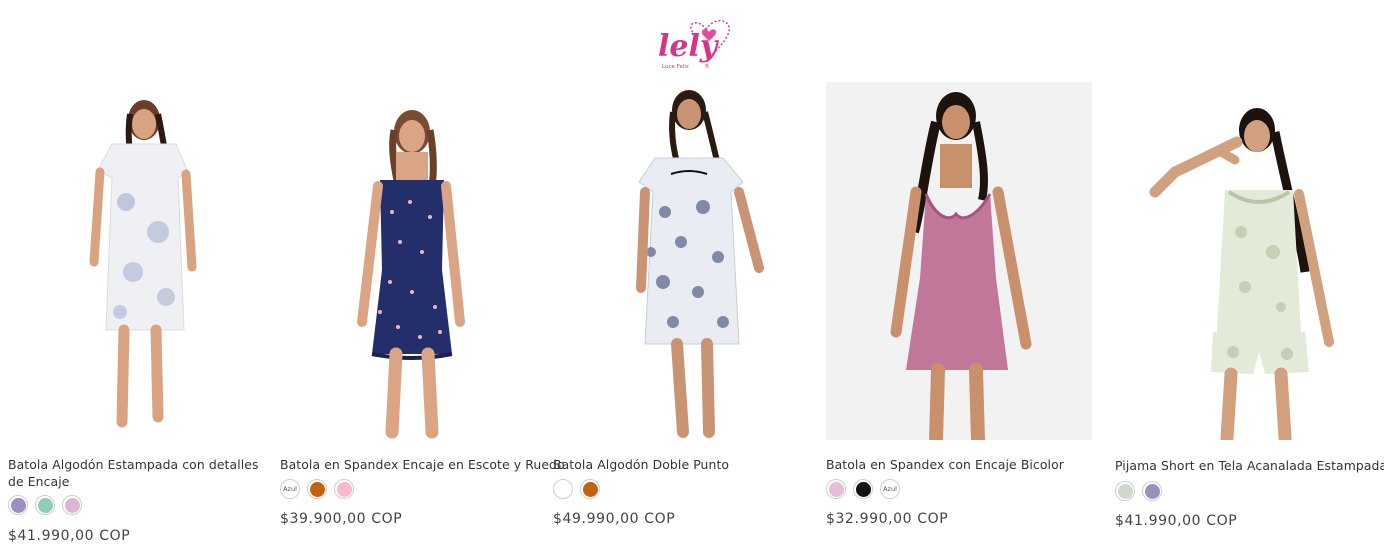 This screenshot has width=1384, height=560. What do you see at coordinates (887, 519) in the screenshot?
I see `product-price: $32.990,00 COP` at bounding box center [887, 519].